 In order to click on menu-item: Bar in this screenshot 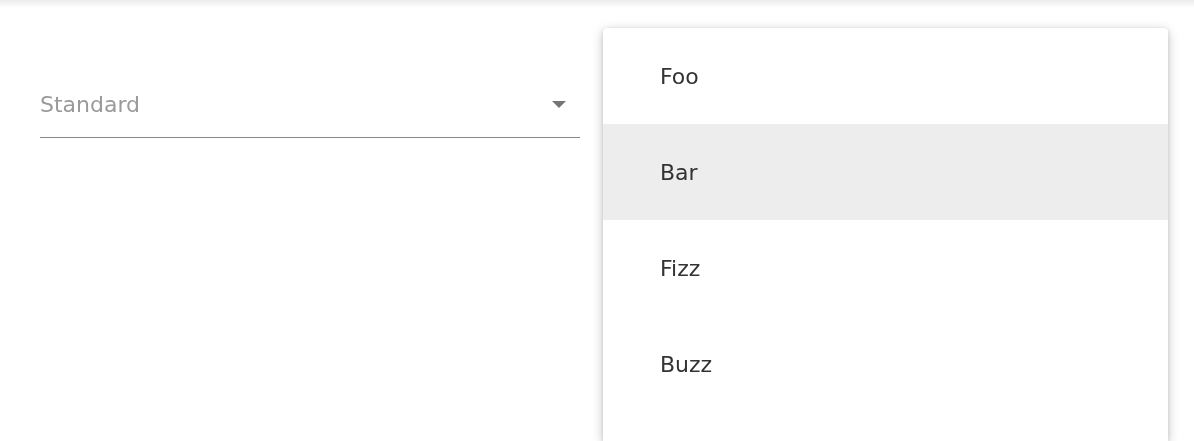, I will do `click(885, 172)`.